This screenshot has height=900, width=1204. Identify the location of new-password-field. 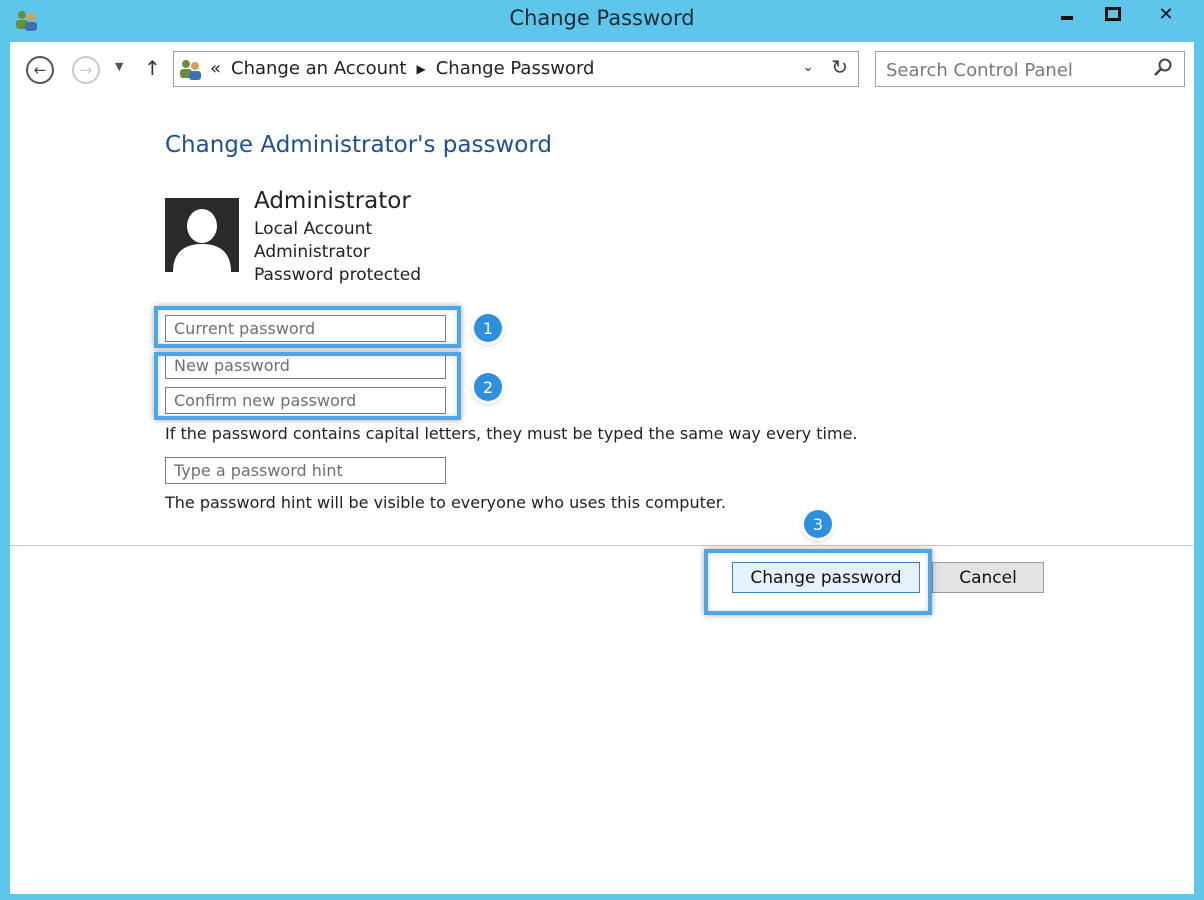
(305, 365).